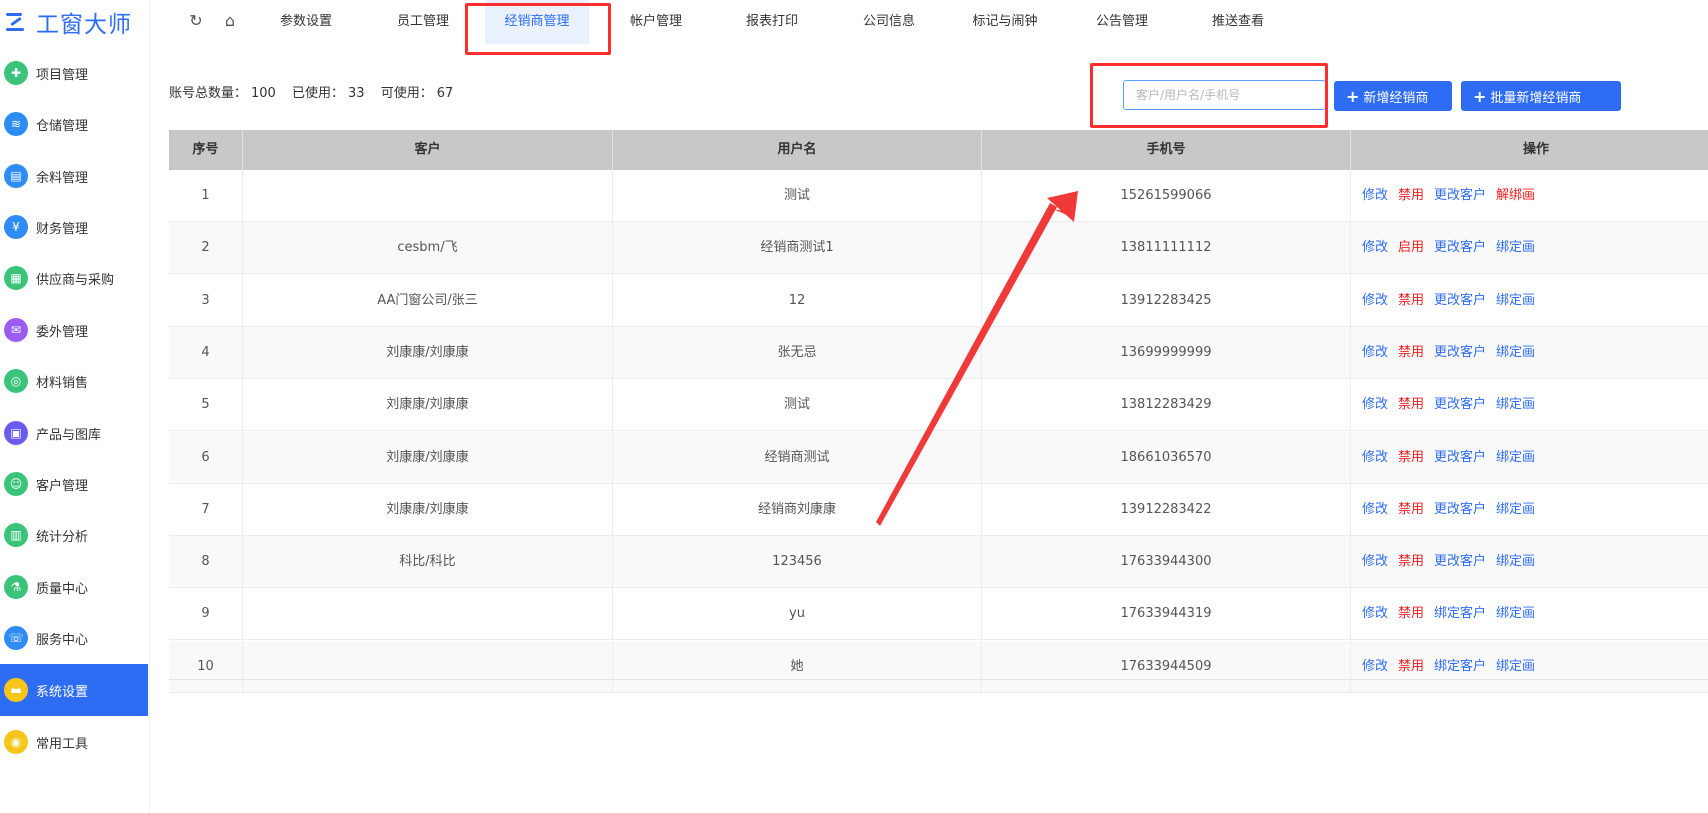 This screenshot has width=1708, height=813. I want to click on cell-customer, so click(428, 666).